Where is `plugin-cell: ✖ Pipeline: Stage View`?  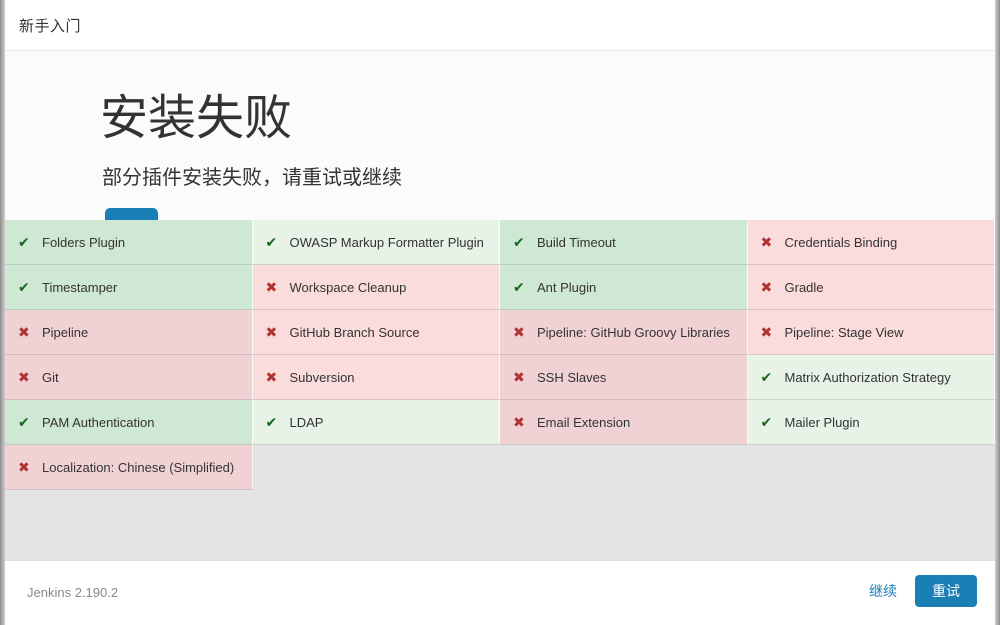 plugin-cell: ✖ Pipeline: Stage View is located at coordinates (871, 332).